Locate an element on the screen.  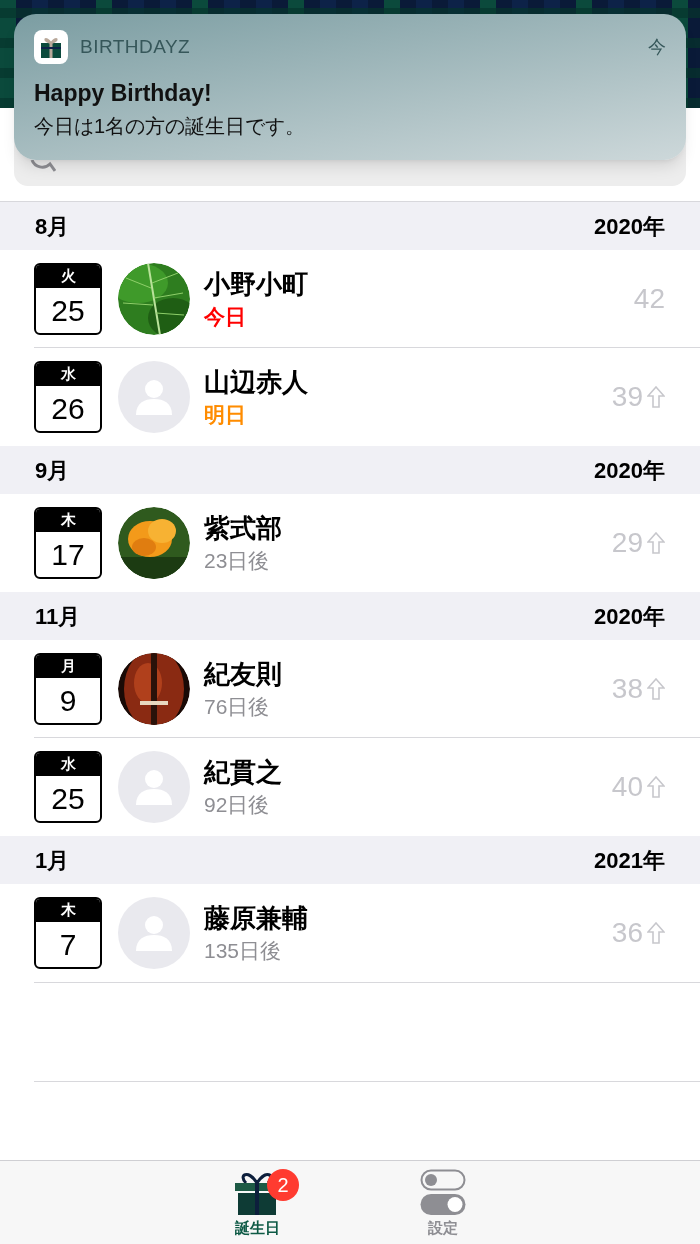
notification-time: 今 is located at coordinates (657, 47).